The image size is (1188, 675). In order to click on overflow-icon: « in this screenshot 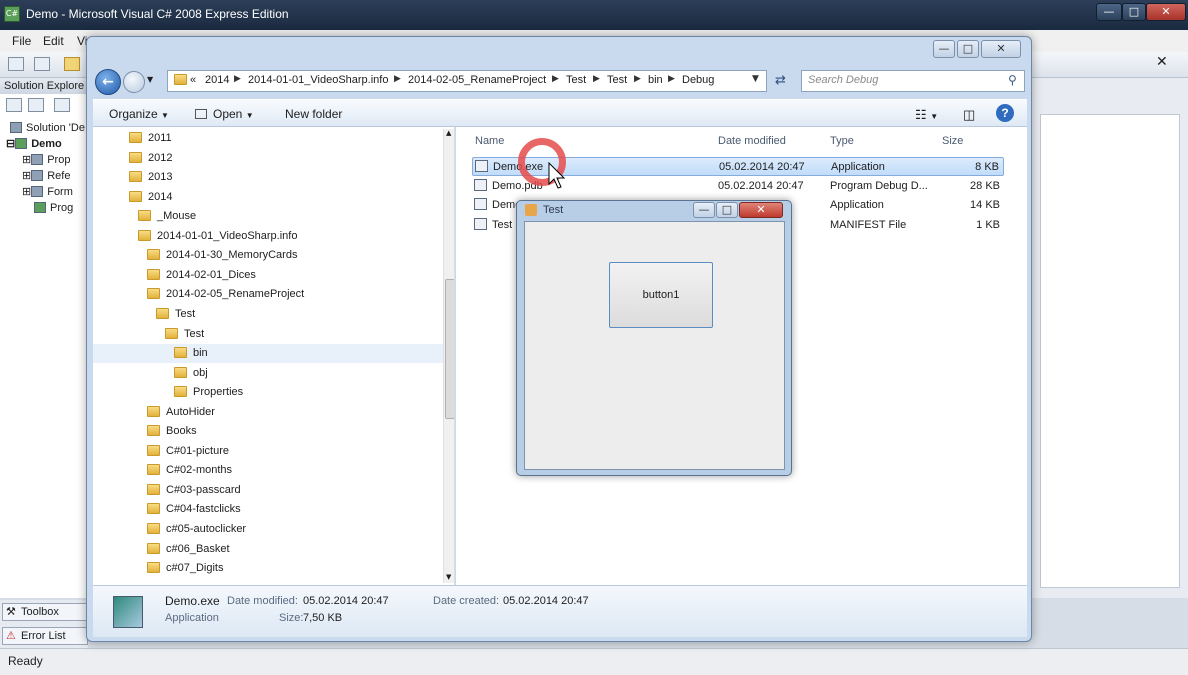, I will do `click(193, 80)`.